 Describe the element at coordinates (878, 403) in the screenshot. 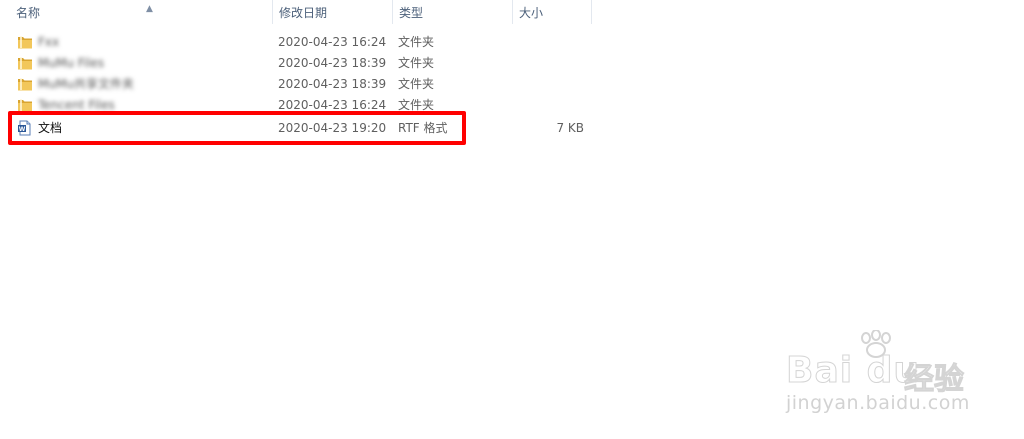

I see `watermark-url: jingyan.baidu.com` at that location.